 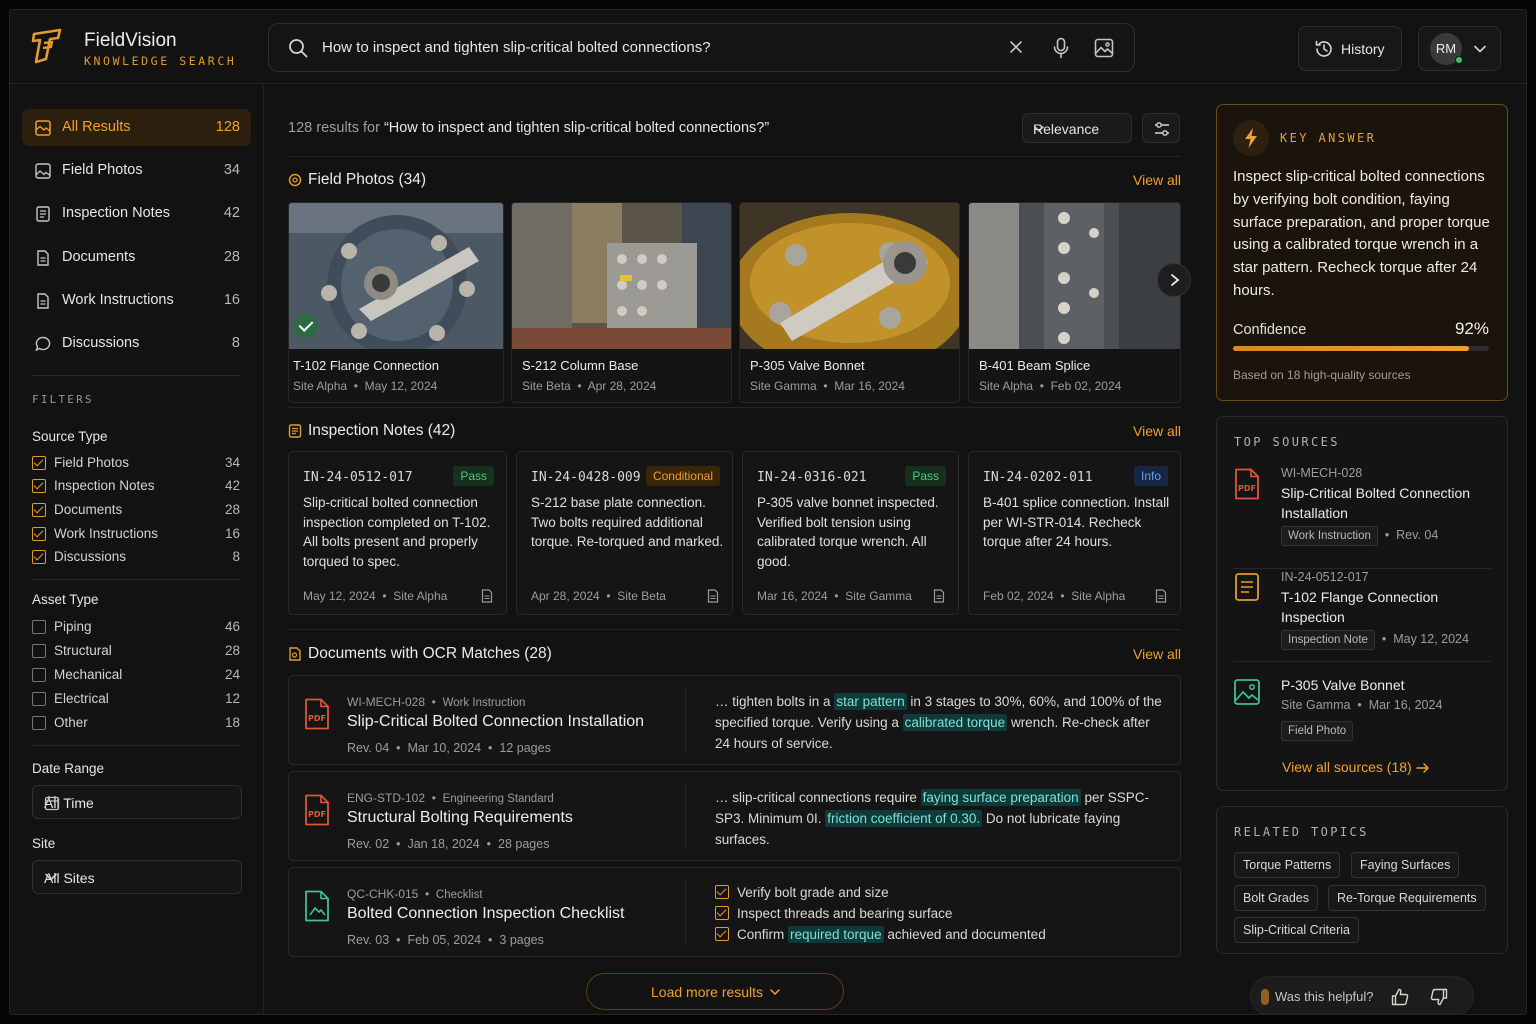 I want to click on filter-source-inspection-notes: Inspection Notes 42, so click(x=136, y=487).